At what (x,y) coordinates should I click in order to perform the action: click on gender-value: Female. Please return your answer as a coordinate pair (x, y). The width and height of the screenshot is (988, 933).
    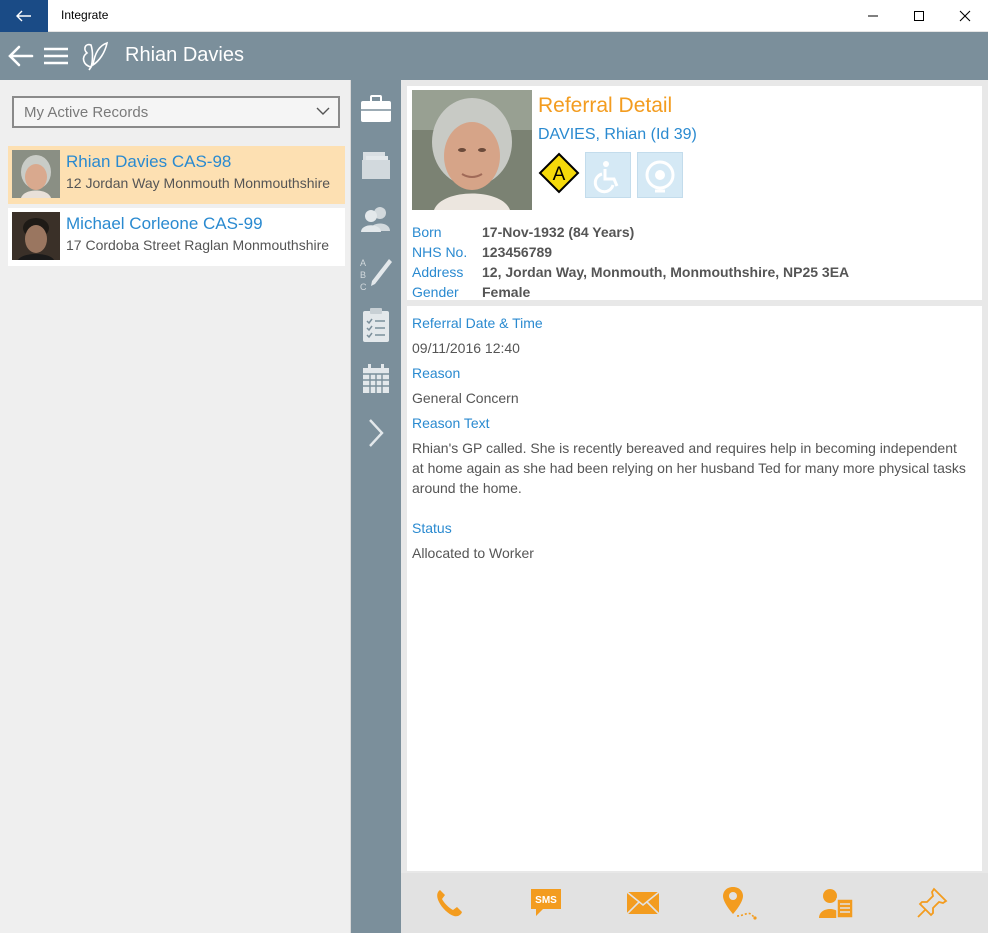
    Looking at the image, I should click on (506, 292).